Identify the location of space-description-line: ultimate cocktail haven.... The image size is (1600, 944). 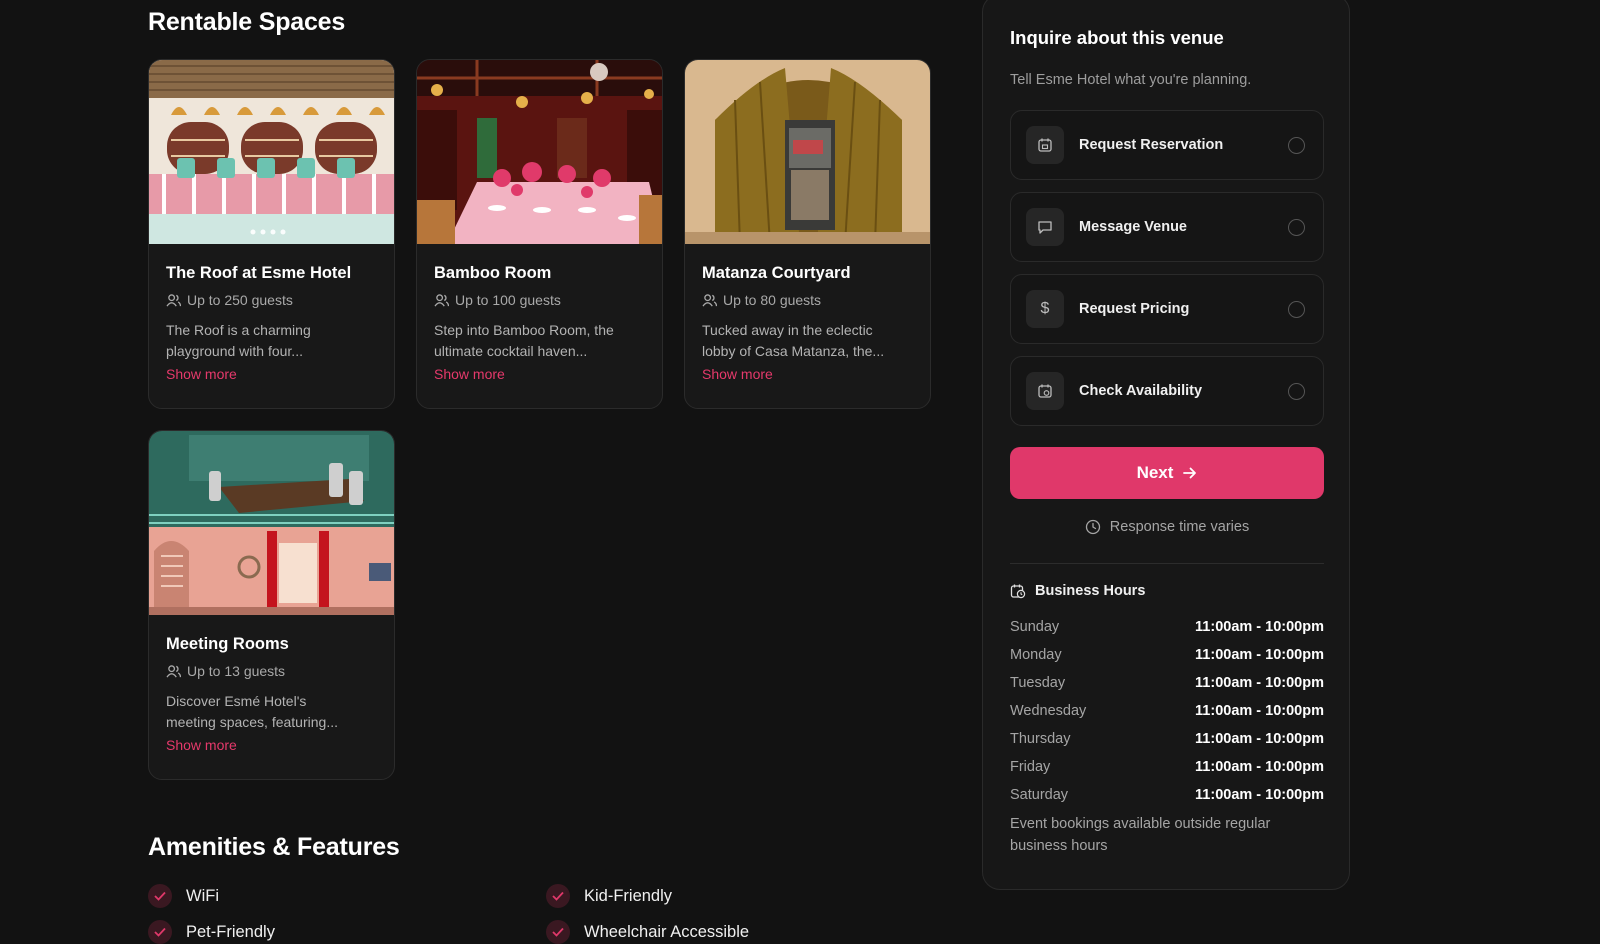
(511, 351).